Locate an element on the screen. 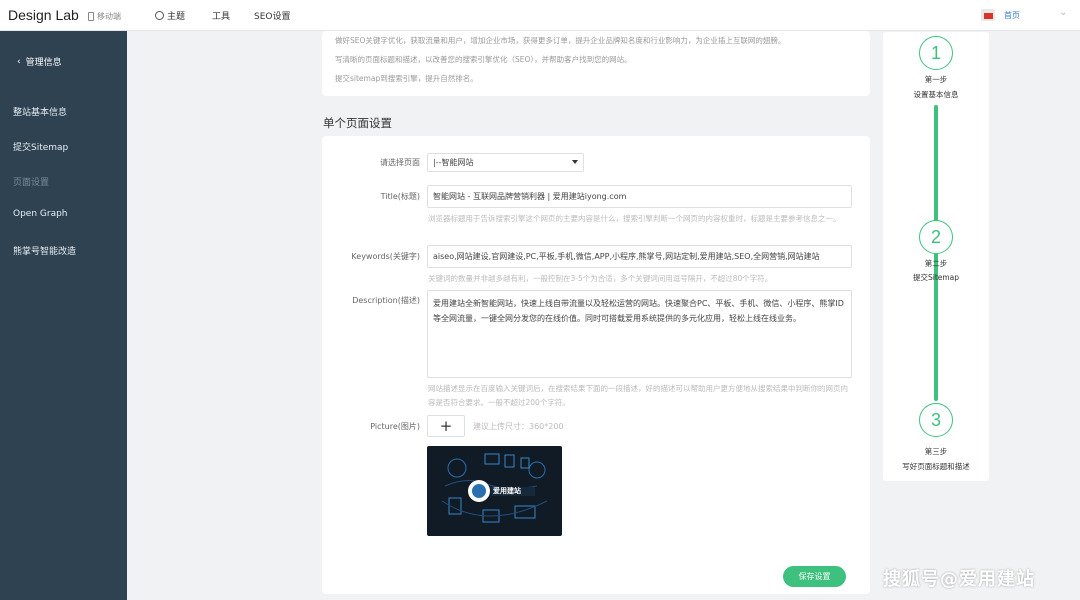  save-button: 保存设置 is located at coordinates (814, 576).